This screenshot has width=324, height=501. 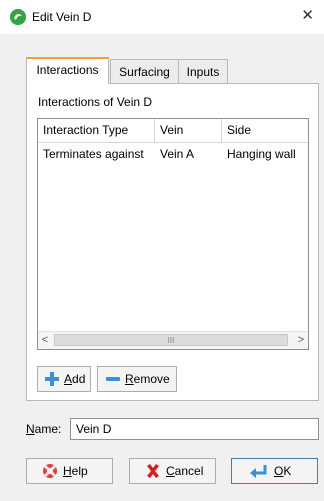 I want to click on ok-button: OK, so click(x=274, y=471).